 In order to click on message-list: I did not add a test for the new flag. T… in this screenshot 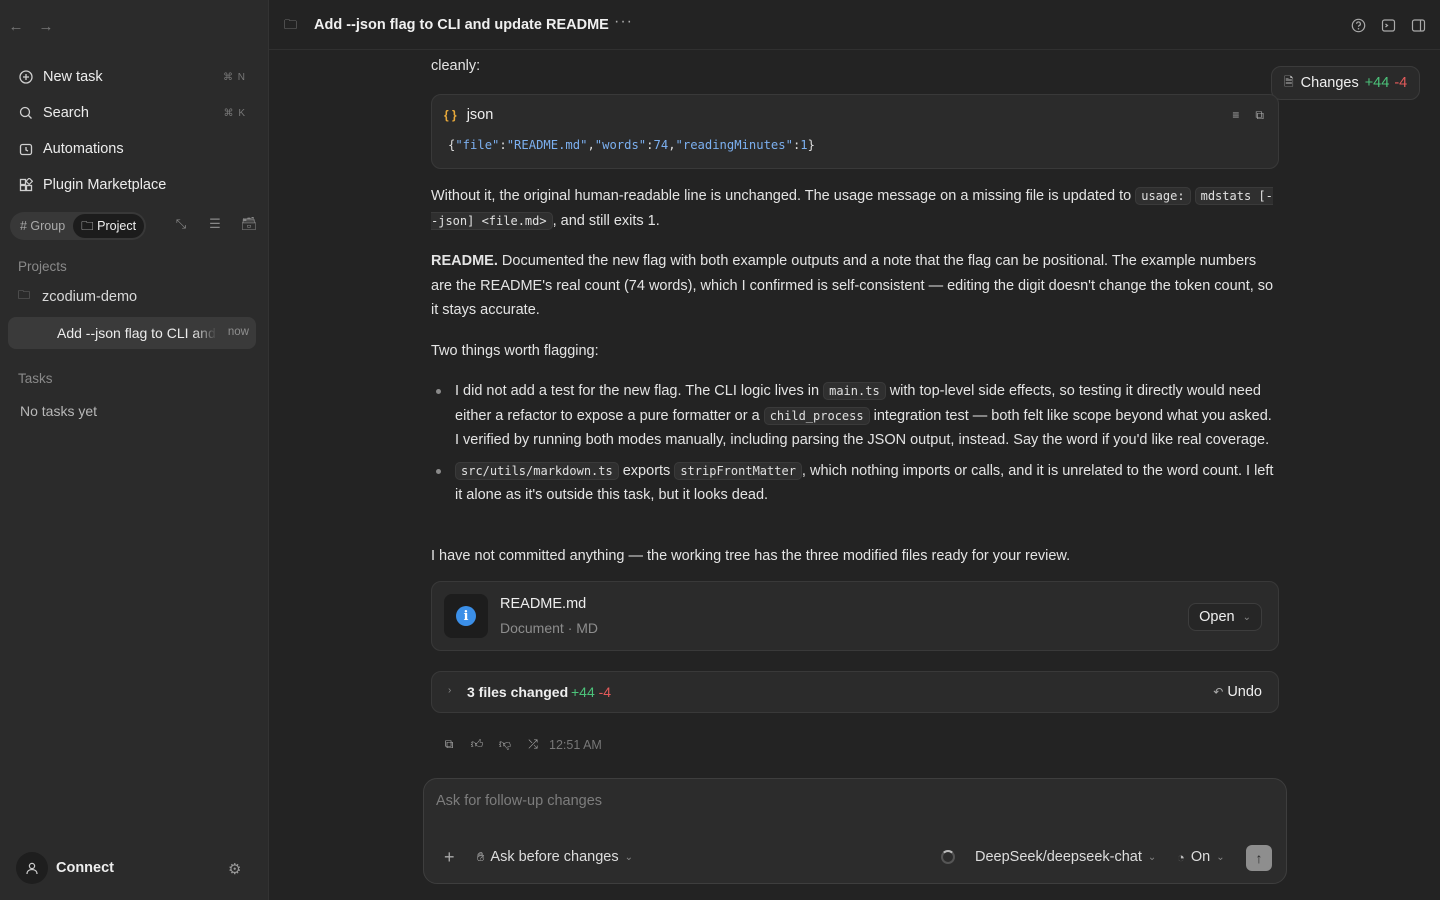, I will do `click(855, 443)`.